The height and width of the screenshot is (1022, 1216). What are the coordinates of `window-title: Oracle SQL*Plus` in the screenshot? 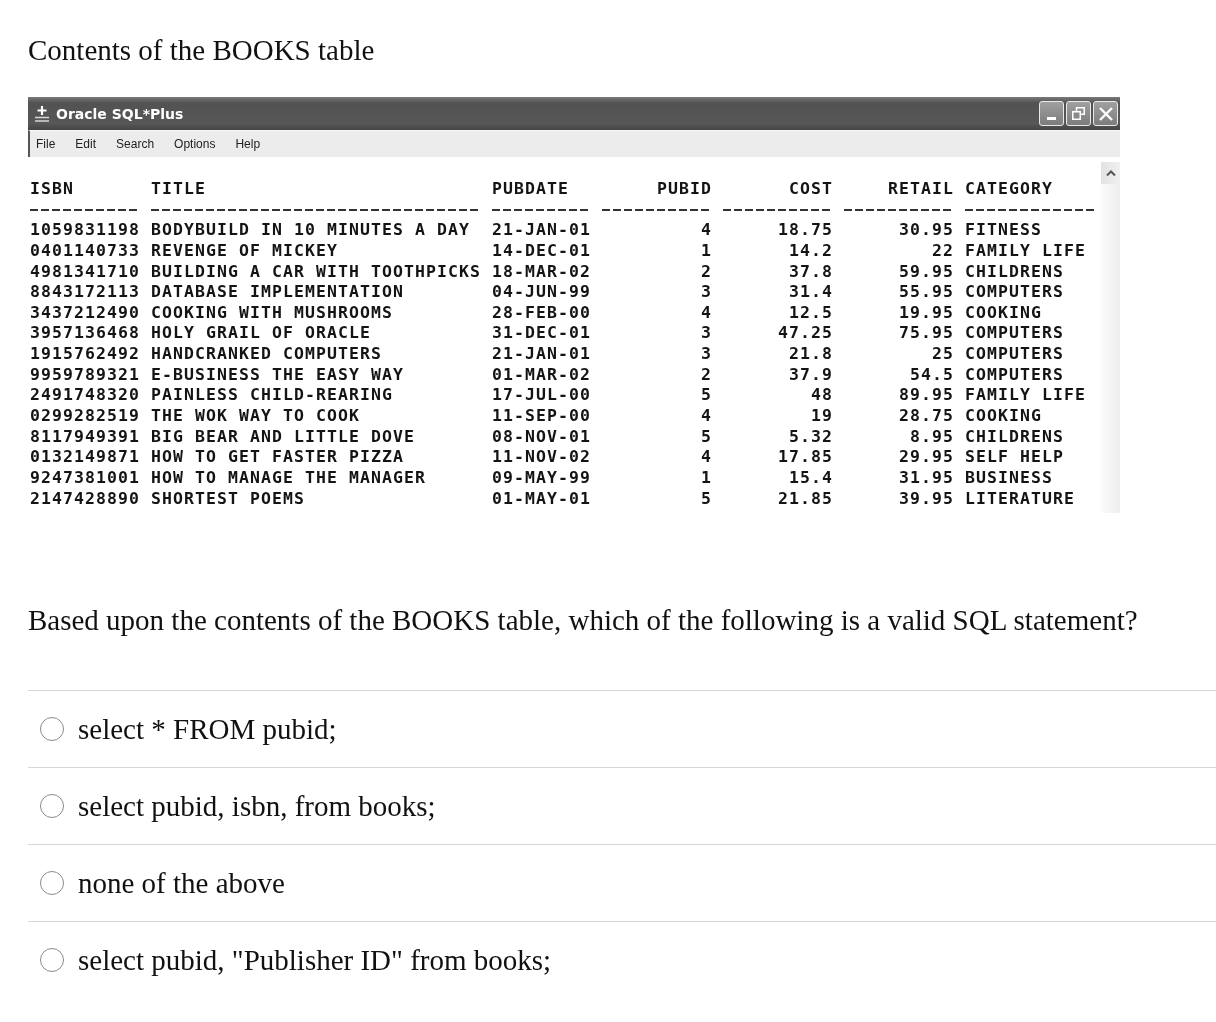 It's located at (120, 113).